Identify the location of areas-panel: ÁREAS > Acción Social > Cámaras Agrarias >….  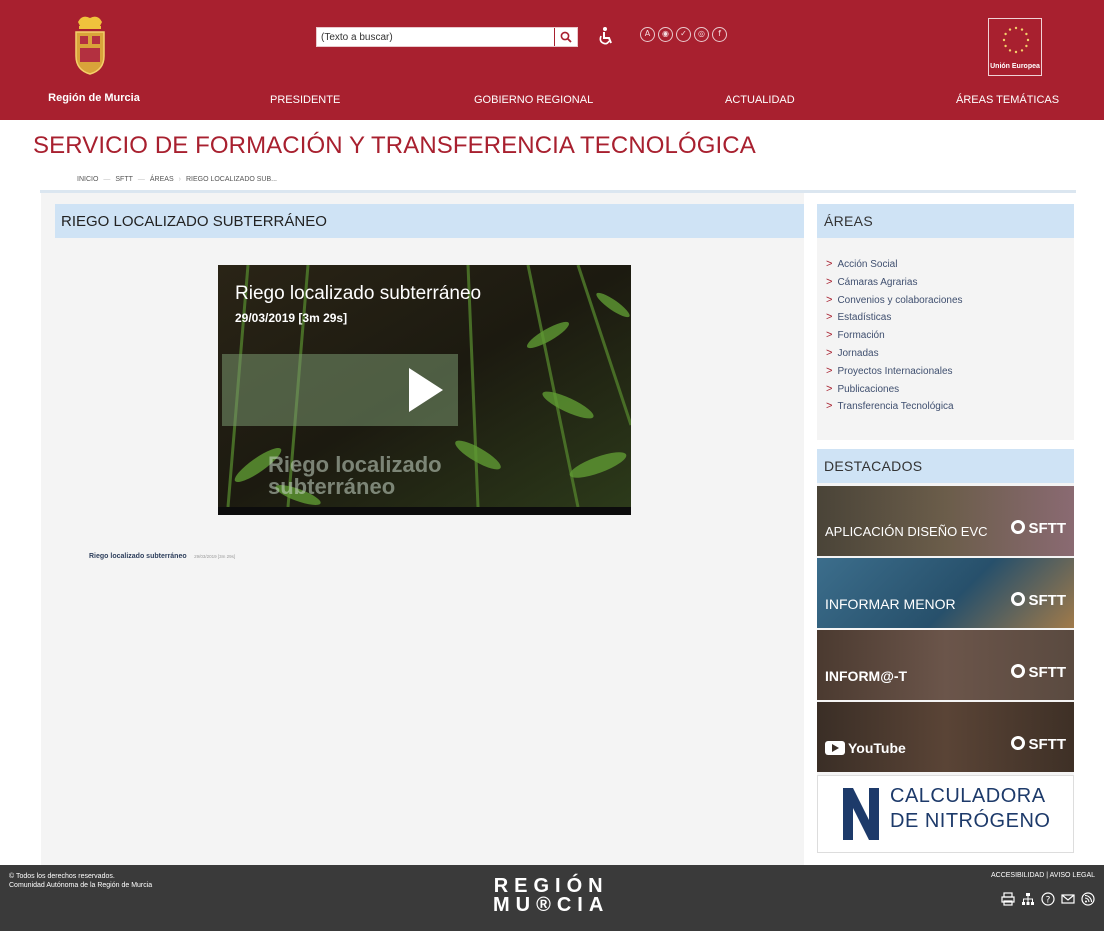
(945, 322).